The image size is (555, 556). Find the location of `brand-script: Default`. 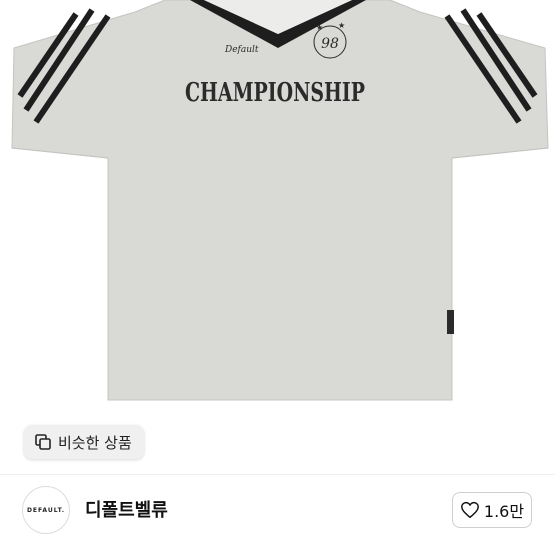

brand-script: Default is located at coordinates (241, 50).